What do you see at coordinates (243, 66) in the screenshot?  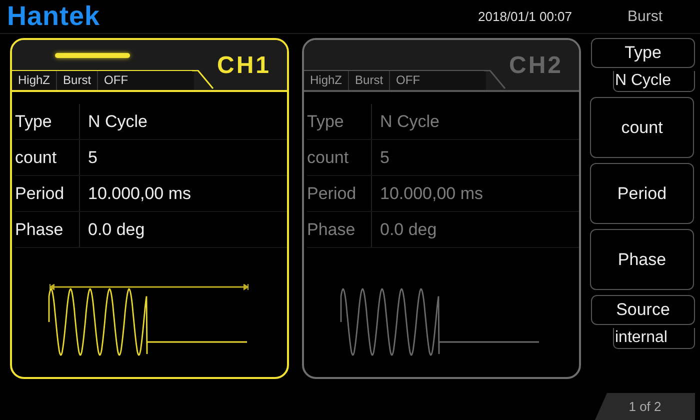 I see `channel-label: CH1` at bounding box center [243, 66].